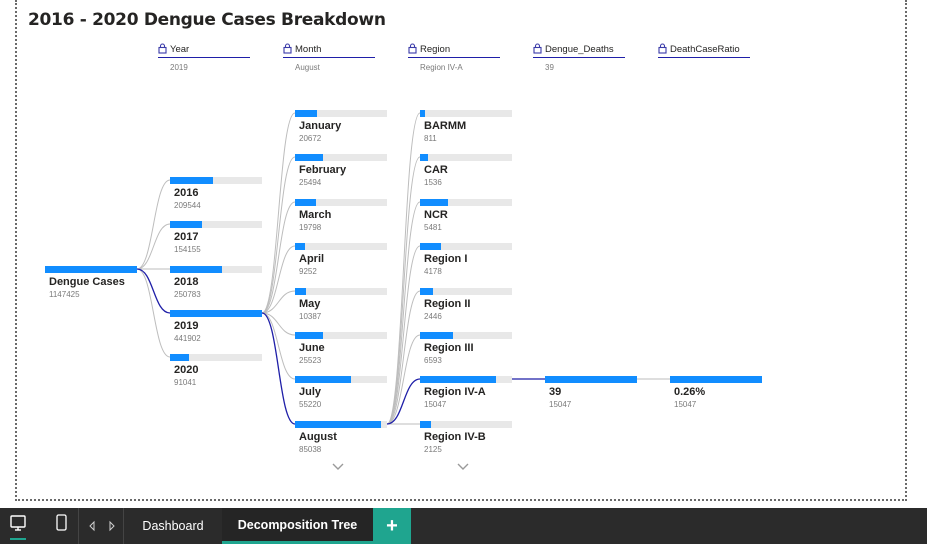 The height and width of the screenshot is (549, 927). I want to click on next-page-icon, so click(112, 526).